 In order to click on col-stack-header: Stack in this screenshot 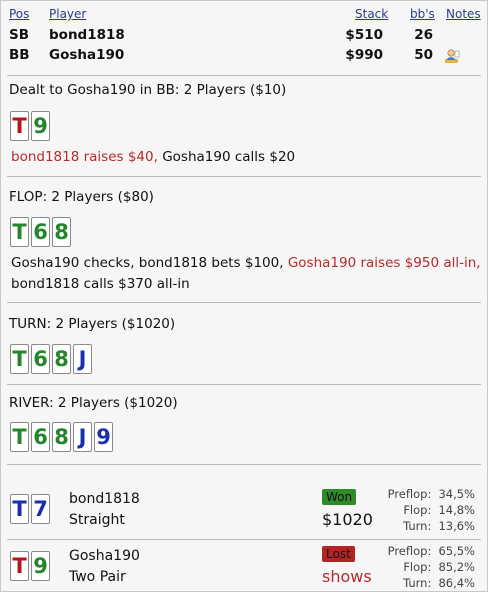, I will do `click(371, 14)`.